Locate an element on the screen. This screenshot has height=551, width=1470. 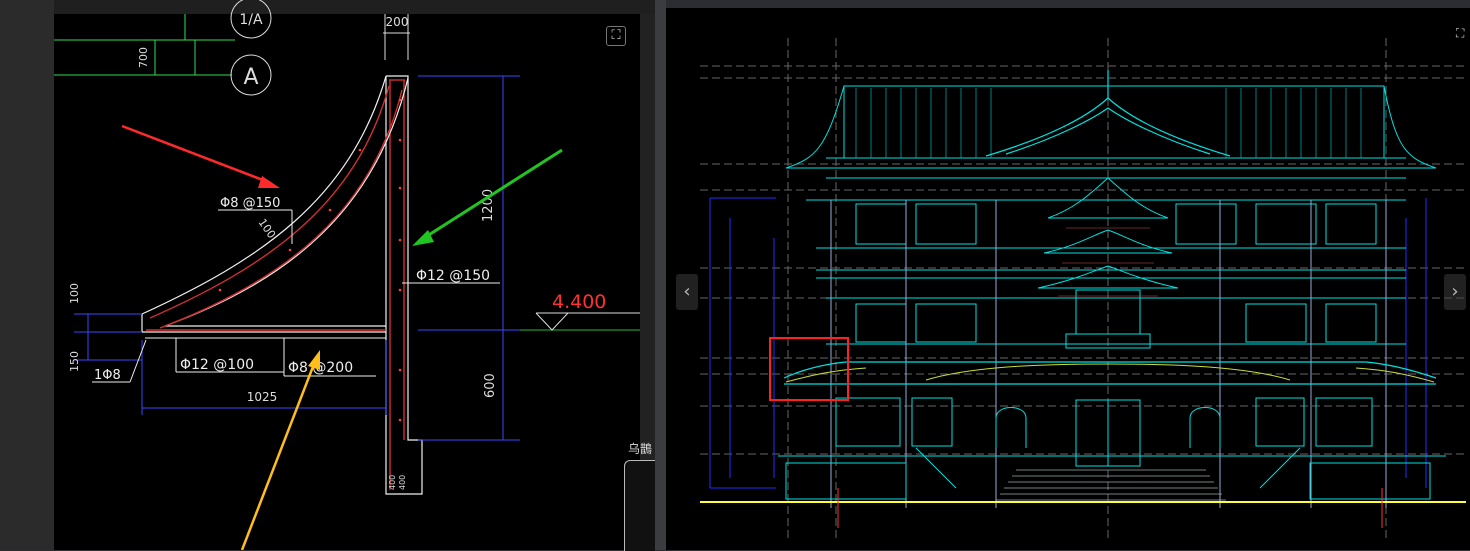
lower-eave is located at coordinates (1110, 373).